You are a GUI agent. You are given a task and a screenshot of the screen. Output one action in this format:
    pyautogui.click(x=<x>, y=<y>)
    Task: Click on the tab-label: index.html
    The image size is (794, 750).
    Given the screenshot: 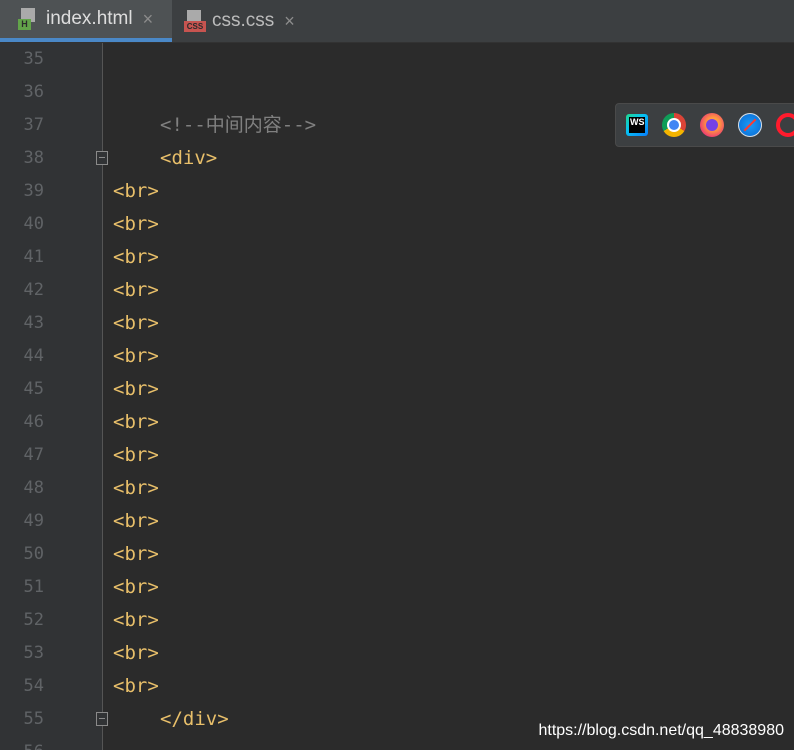 What is the action you would take?
    pyautogui.click(x=89, y=18)
    